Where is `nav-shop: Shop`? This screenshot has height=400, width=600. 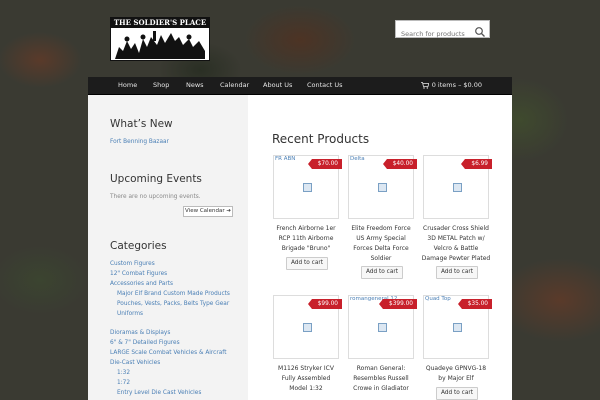
nav-shop: Shop is located at coordinates (161, 85).